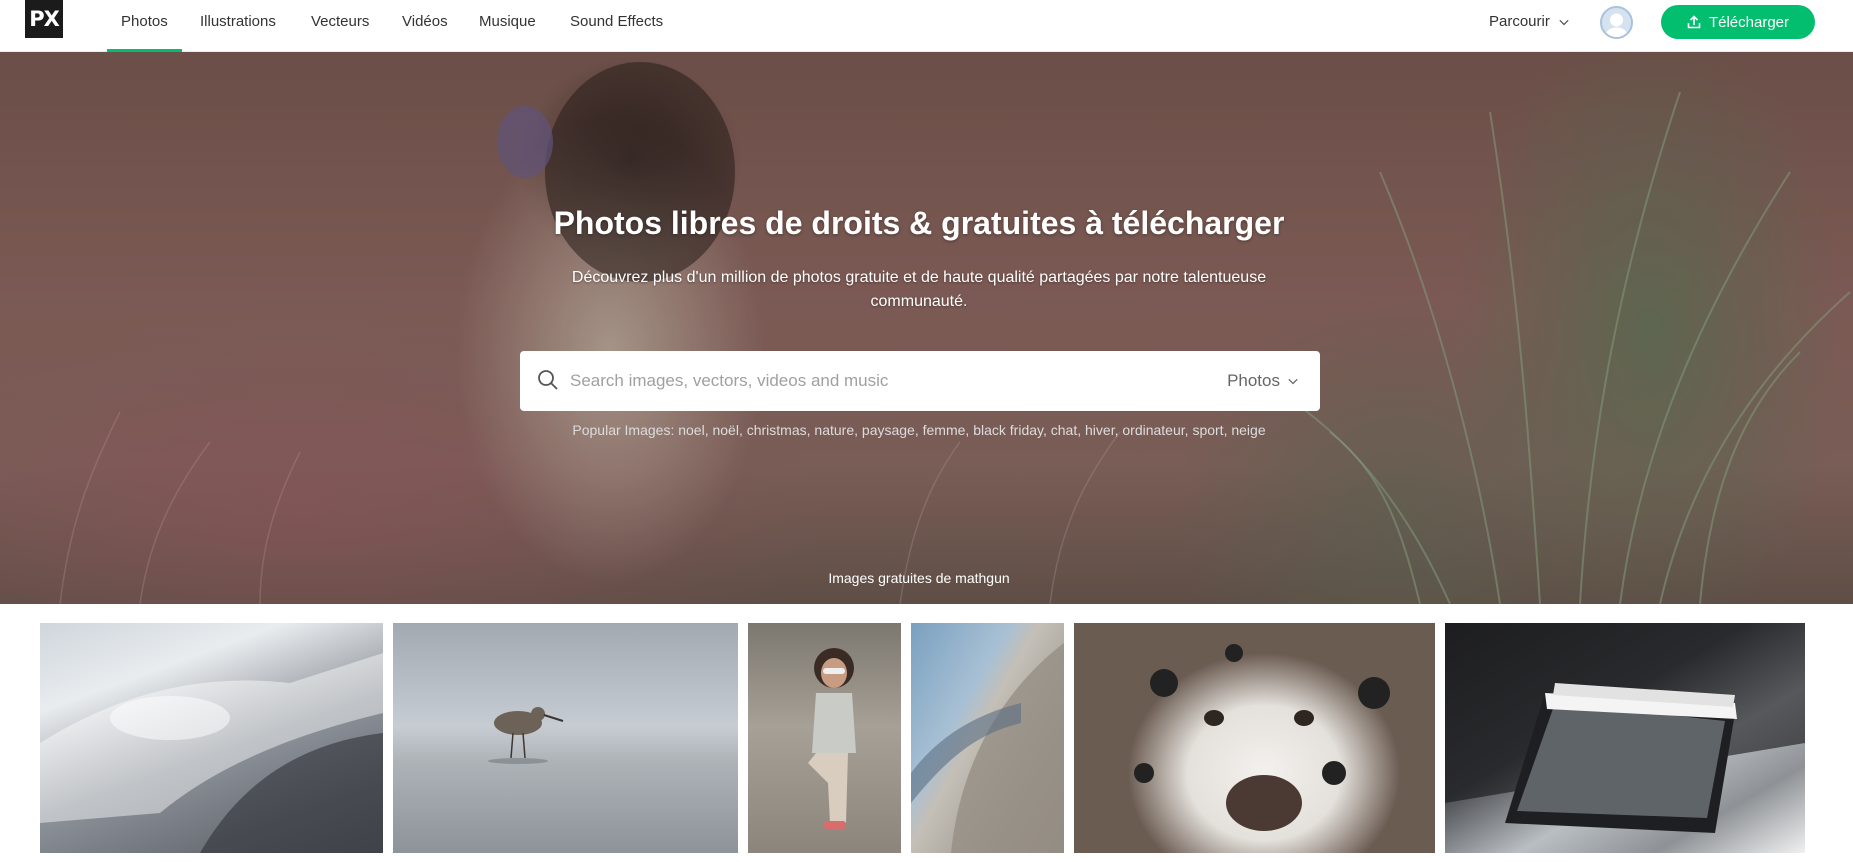 The height and width of the screenshot is (862, 1853). What do you see at coordinates (623, 430) in the screenshot?
I see `popular-label: Popular Images:` at bounding box center [623, 430].